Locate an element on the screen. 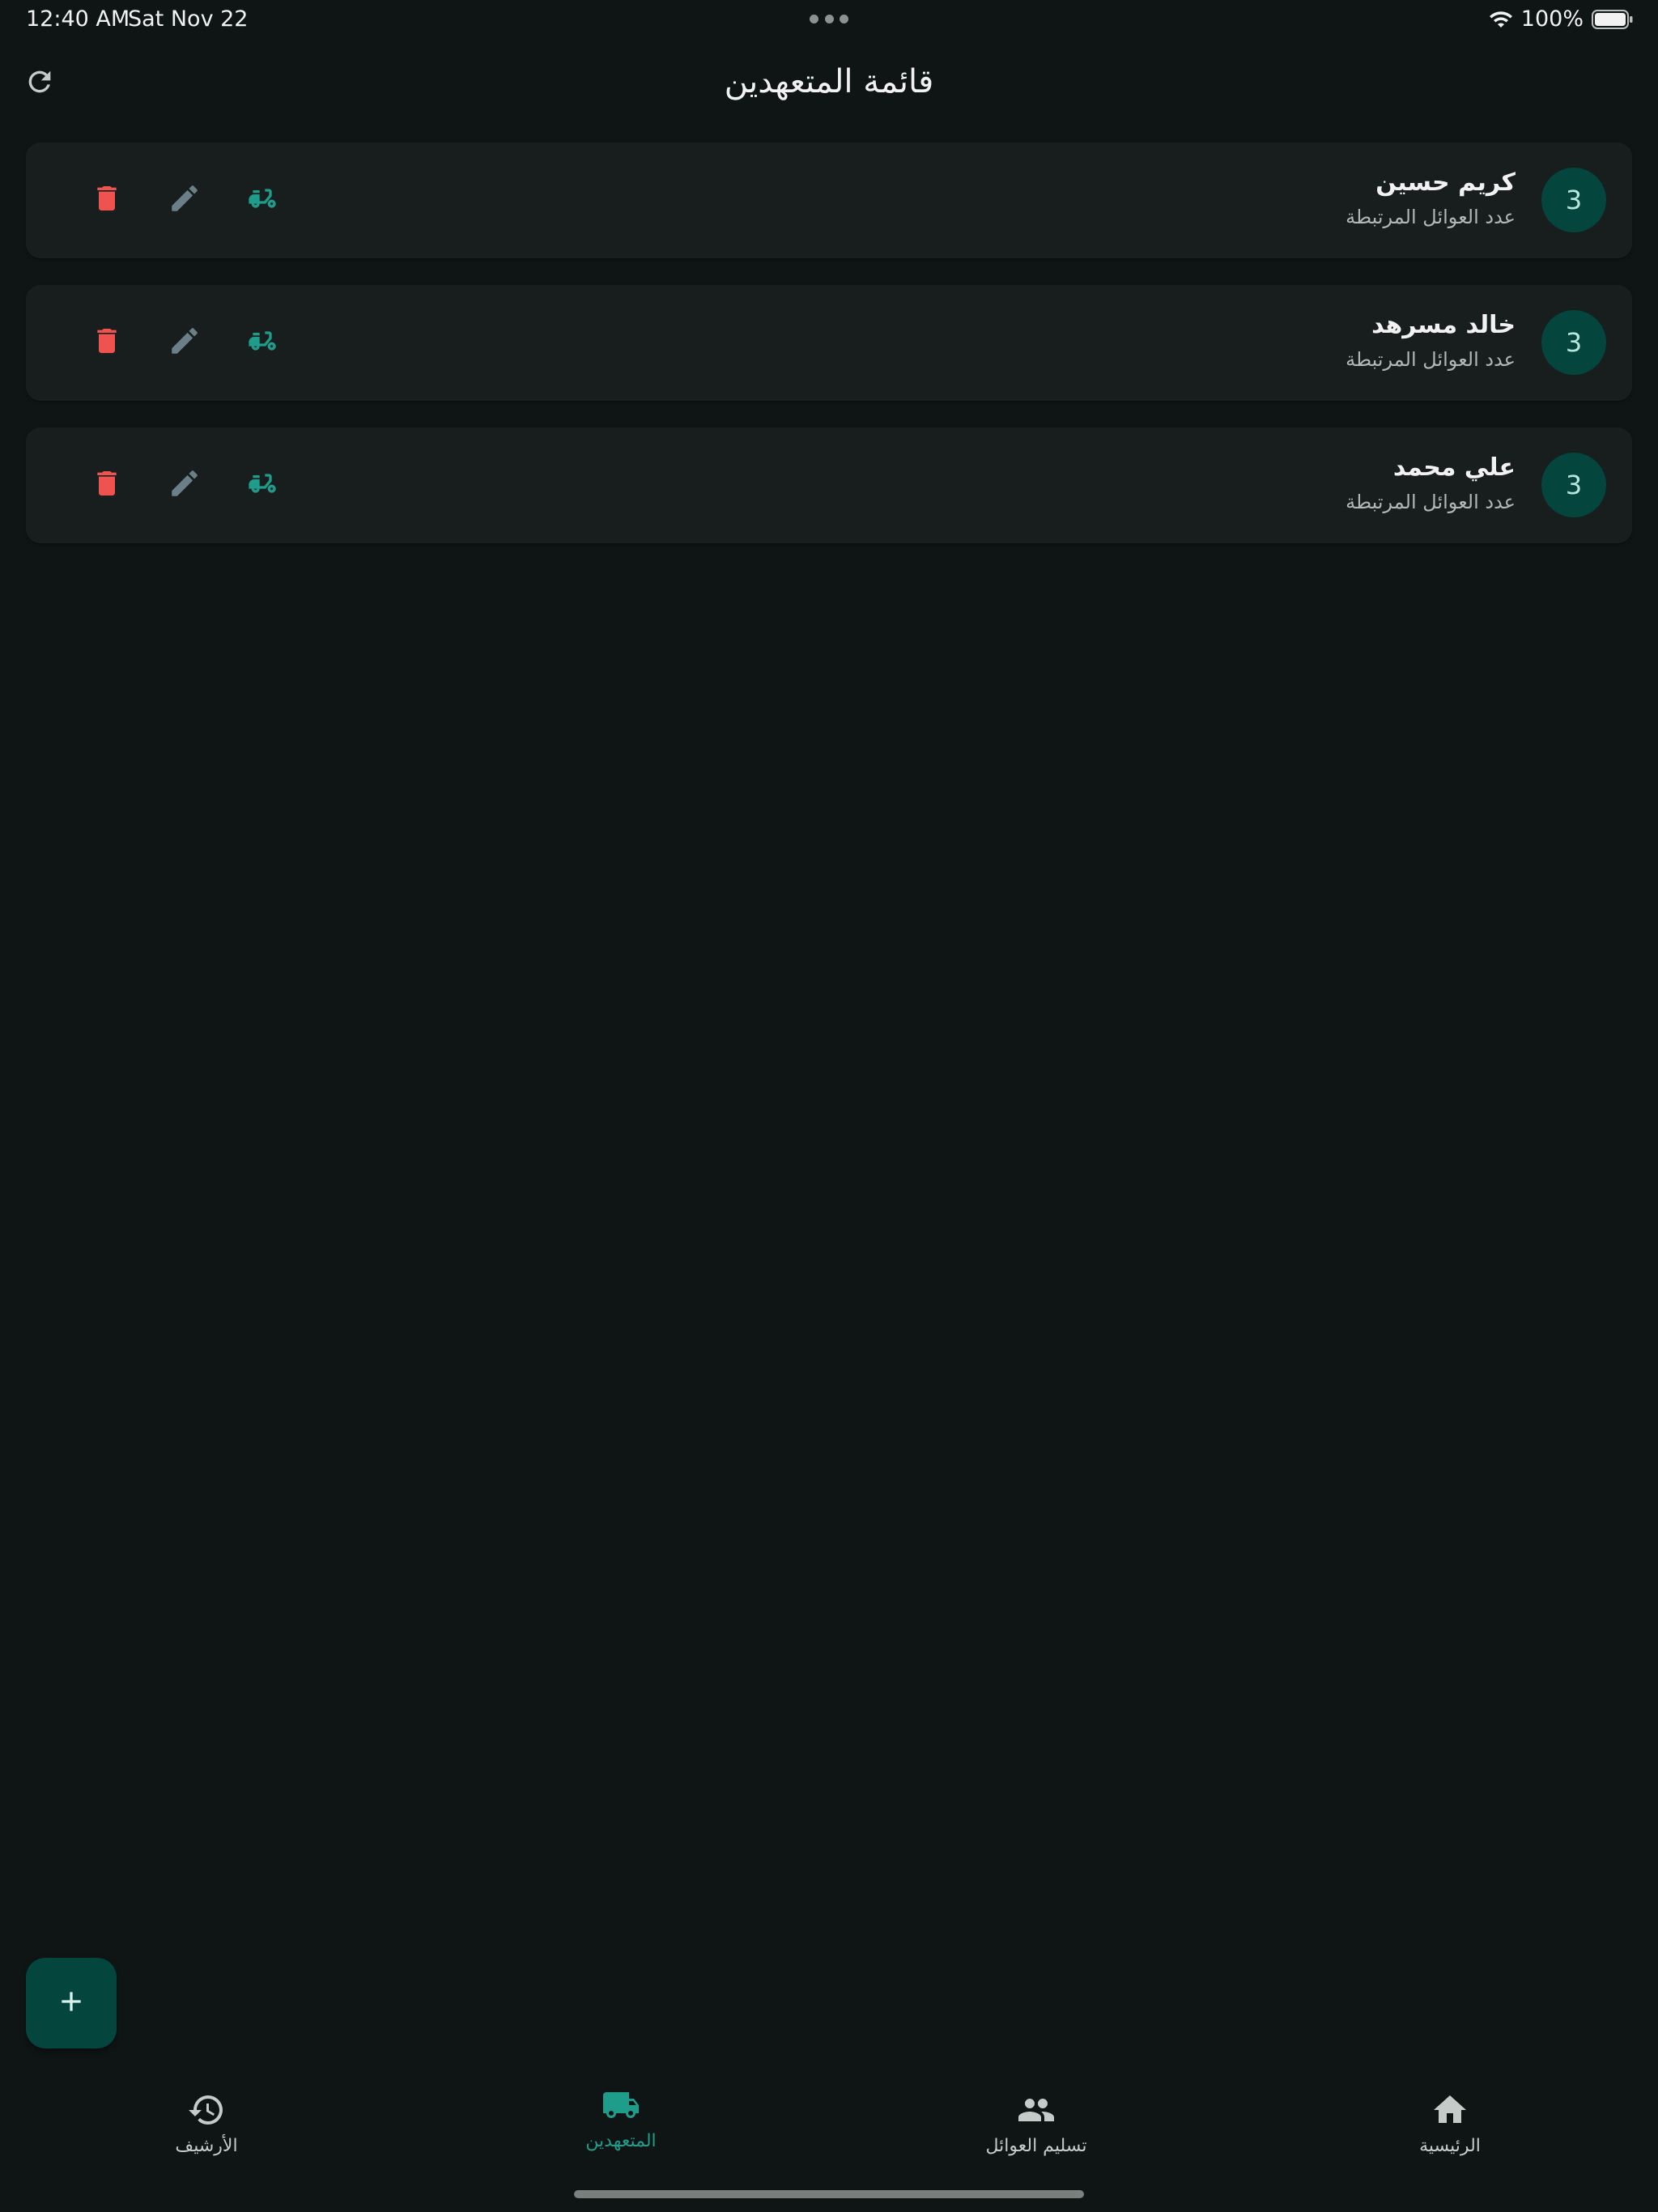 Image resolution: width=1658 pixels, height=2212 pixels. nav-item-family-delivery: تسليم العوائل is located at coordinates (1036, 2121).